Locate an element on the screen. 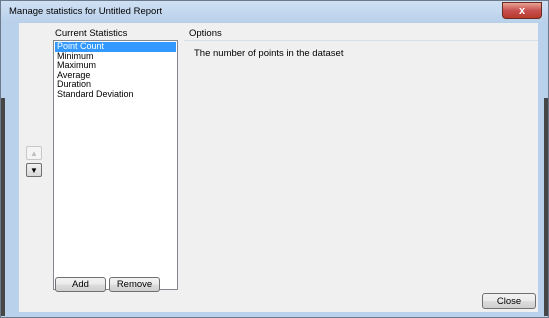  title-bar: Manage statistics for Untitled Report x is located at coordinates (274, 12).